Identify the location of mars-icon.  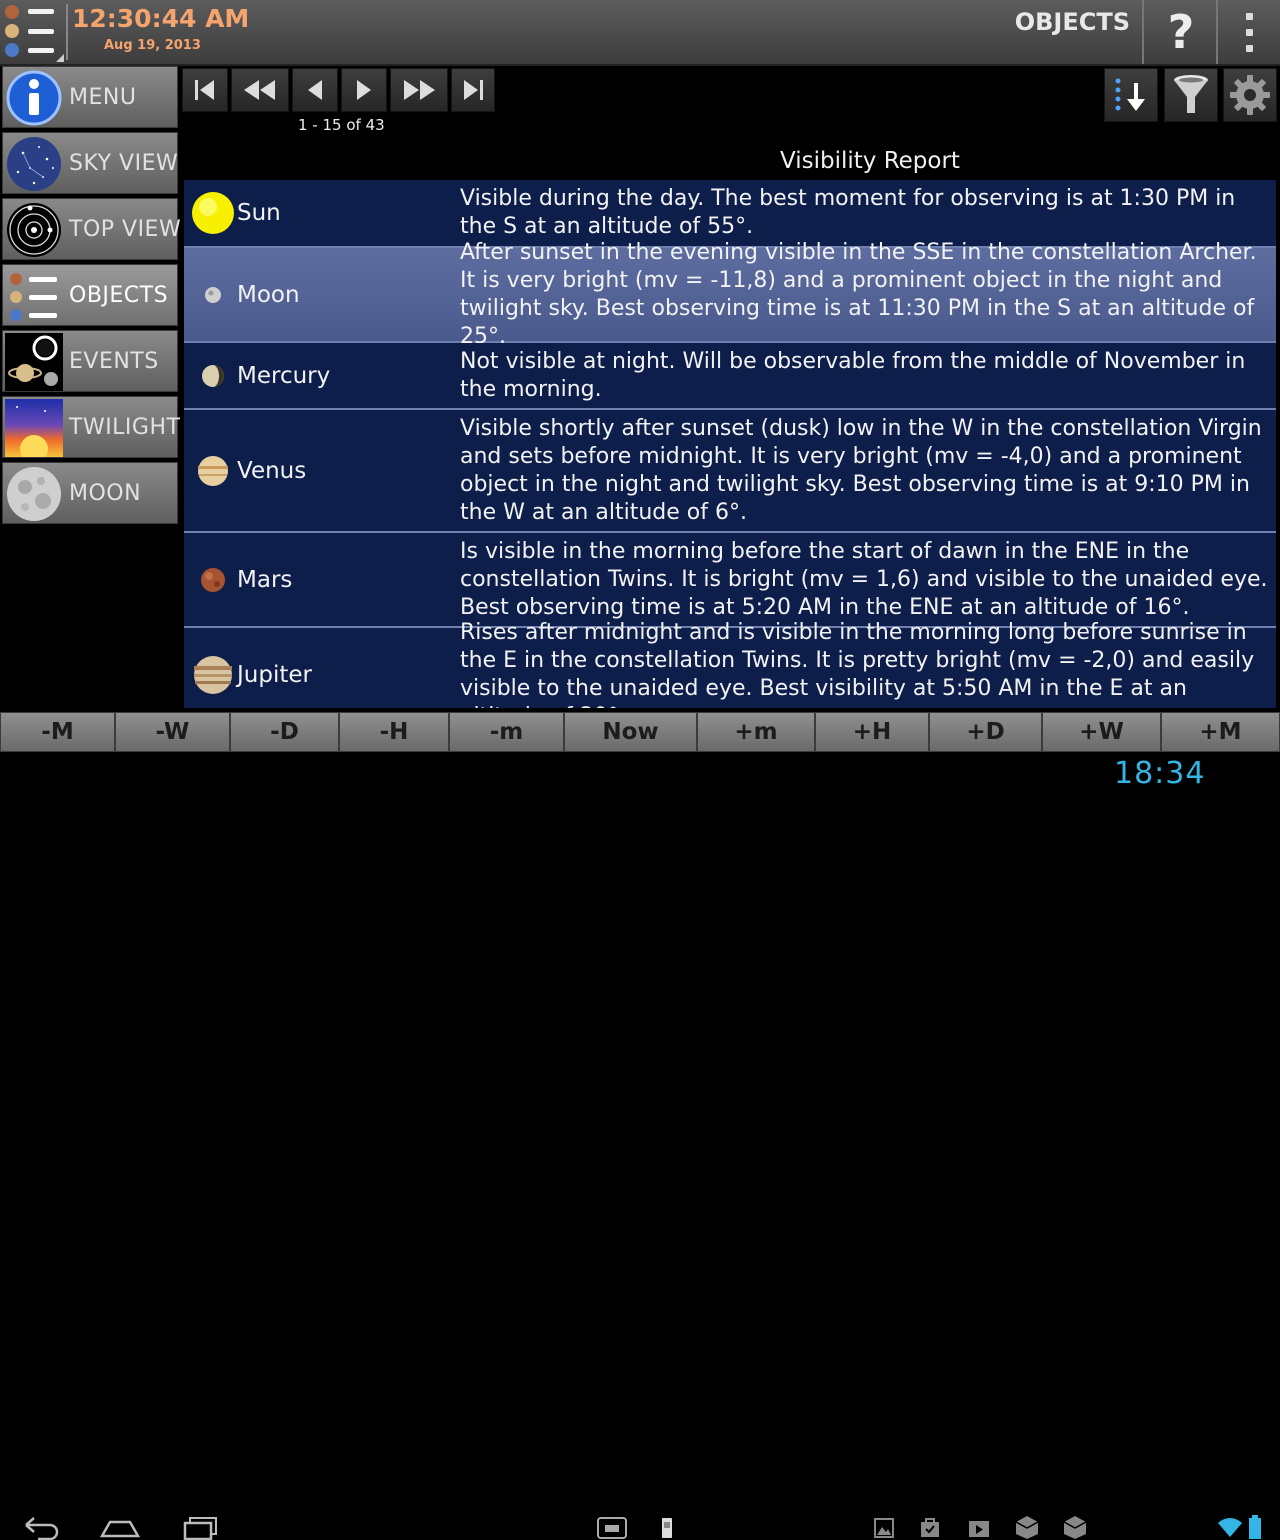
(213, 580).